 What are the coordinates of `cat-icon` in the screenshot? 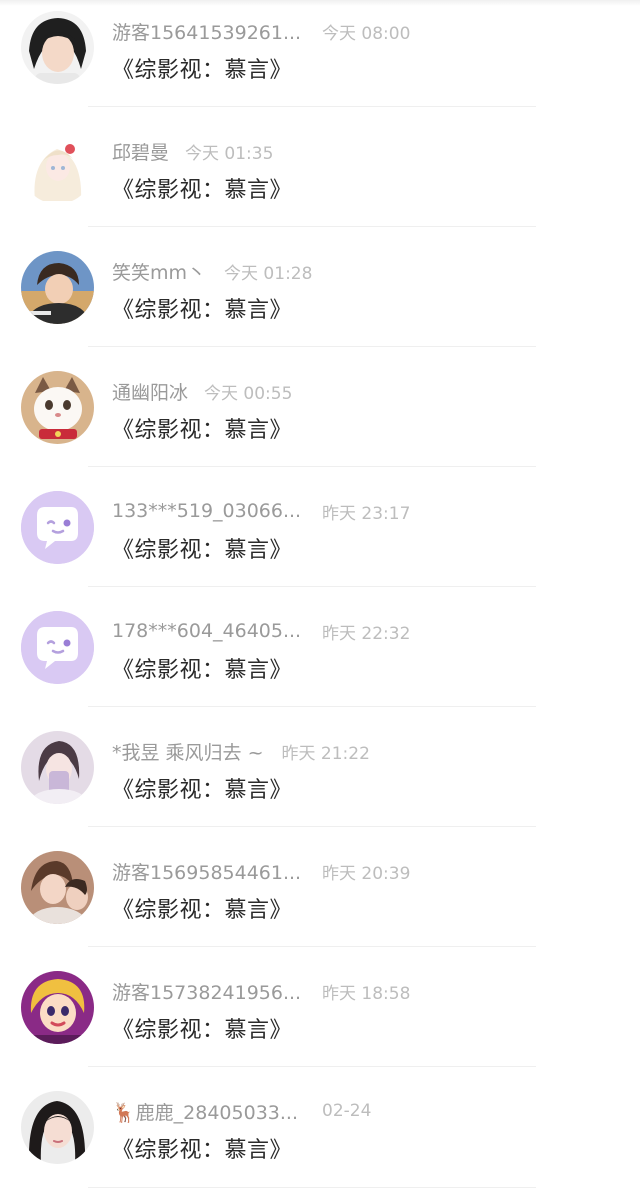 It's located at (57, 407).